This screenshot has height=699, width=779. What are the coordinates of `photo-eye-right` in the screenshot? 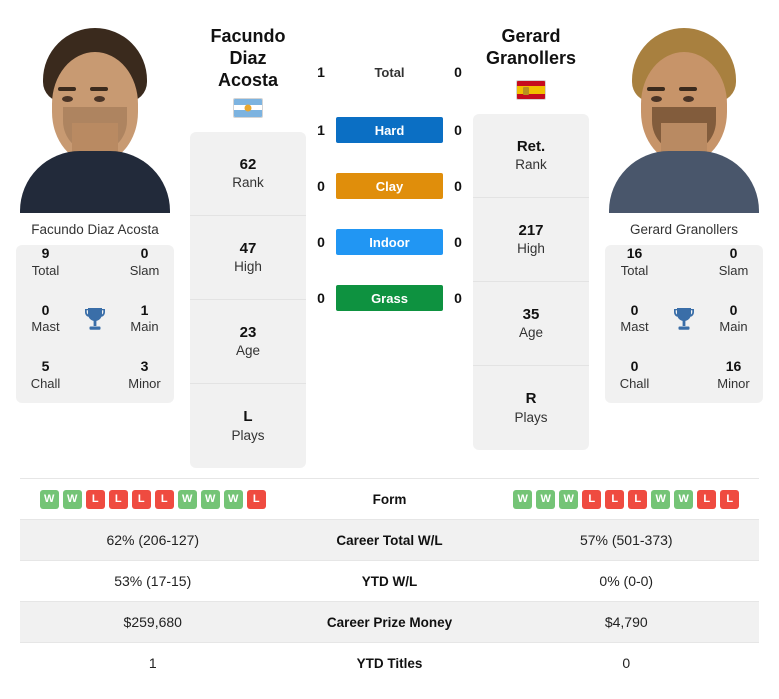 It's located at (99, 99).